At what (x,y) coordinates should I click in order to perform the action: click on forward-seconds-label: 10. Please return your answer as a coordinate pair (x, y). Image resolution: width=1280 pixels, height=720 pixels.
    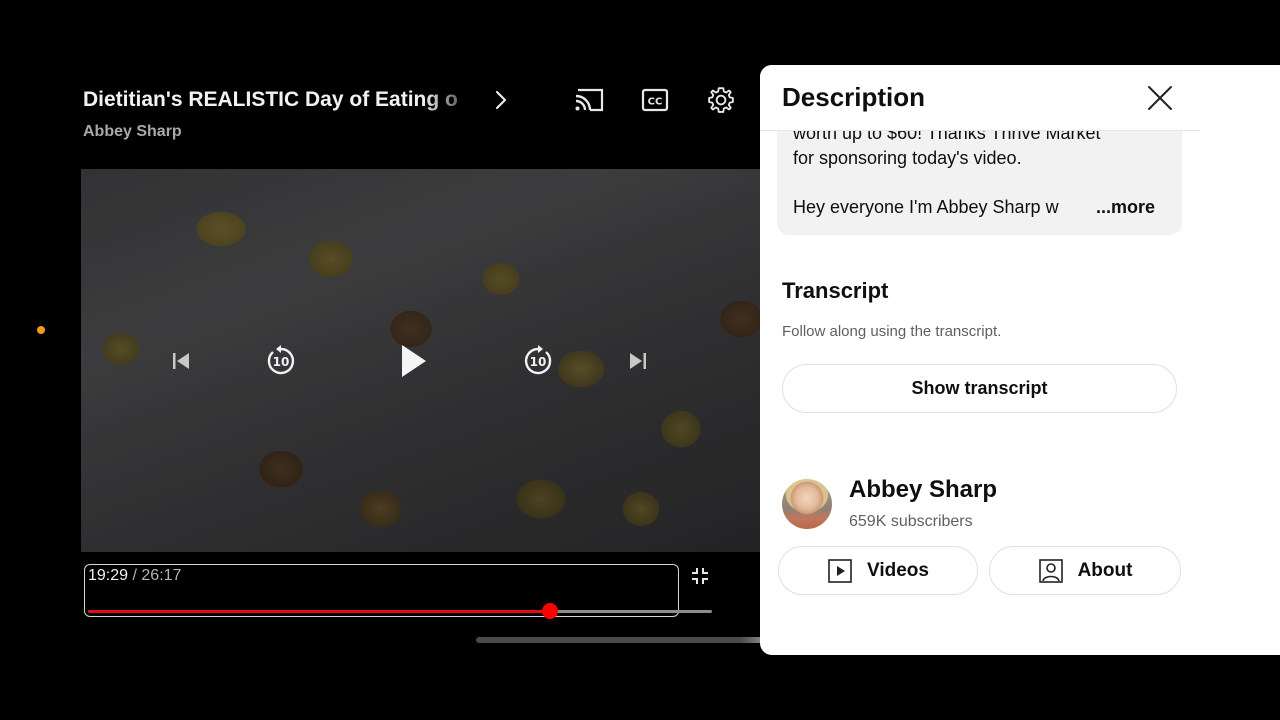
    Looking at the image, I should click on (538, 362).